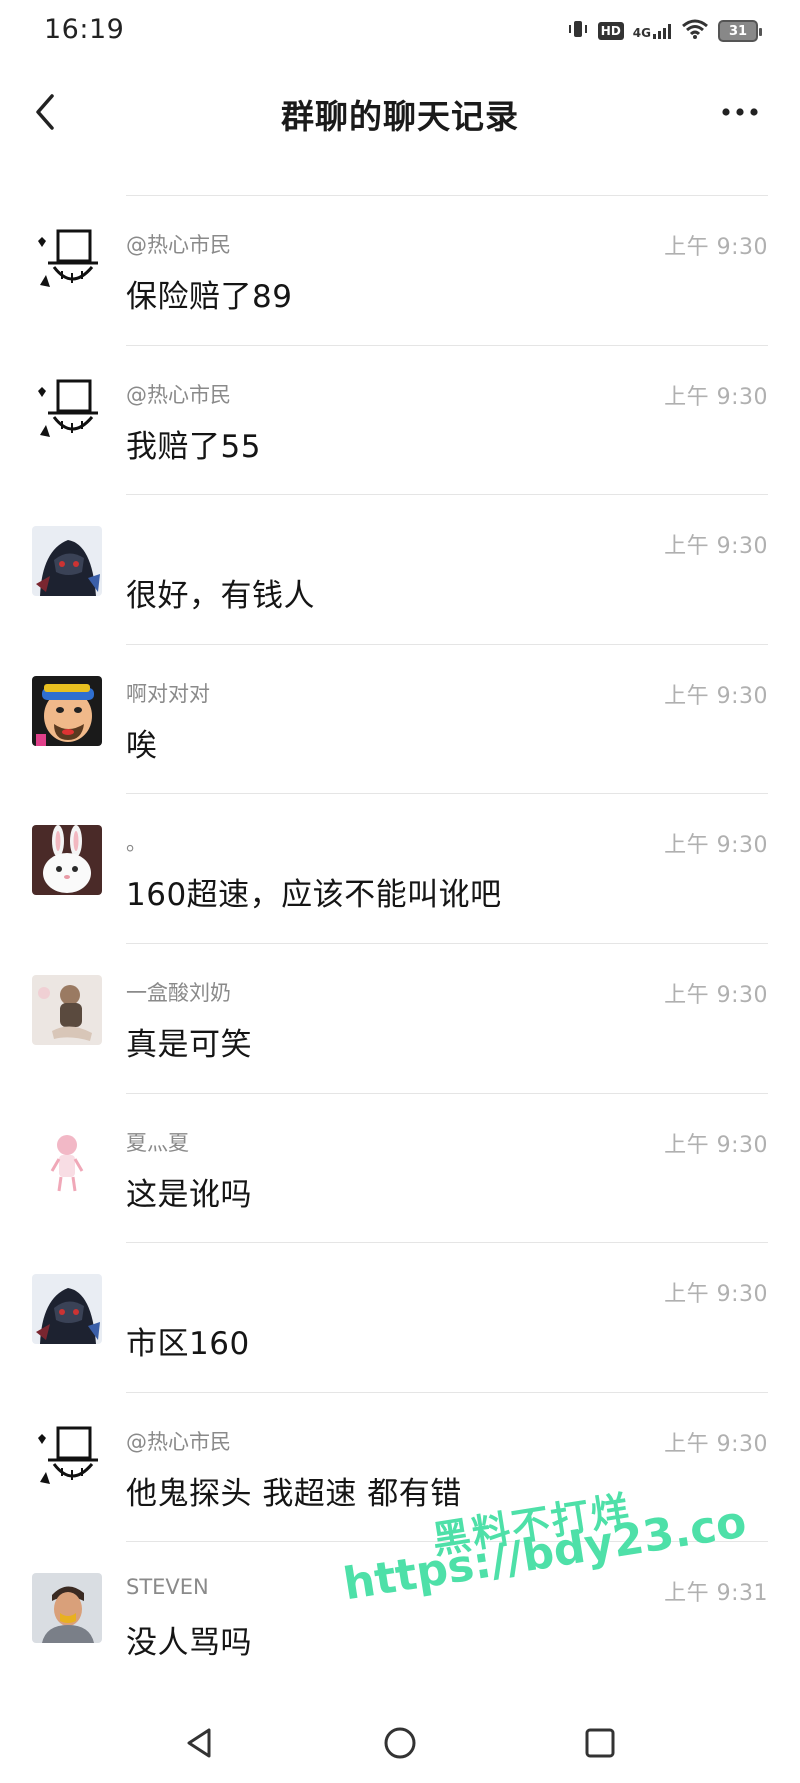 The image size is (800, 1783). I want to click on status-bar: 16:19 HD 4G 31, so click(400, 30).